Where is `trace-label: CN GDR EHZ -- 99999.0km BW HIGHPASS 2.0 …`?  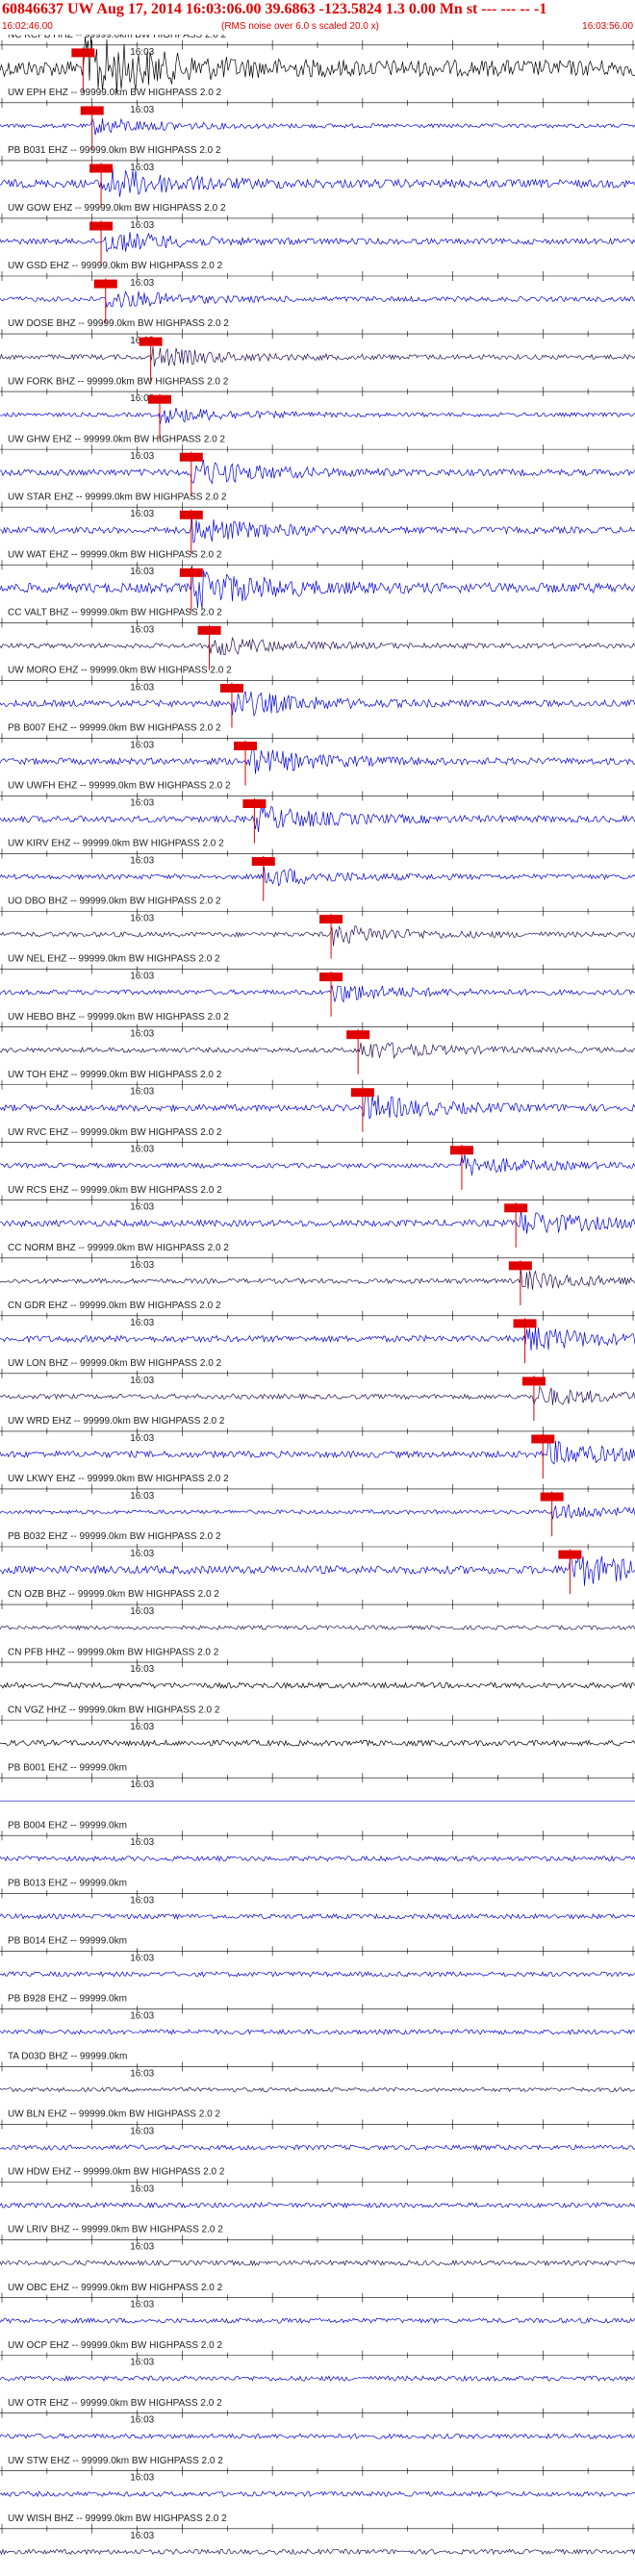 trace-label: CN GDR EHZ -- 99999.0km BW HIGHPASS 2.0 … is located at coordinates (114, 1306).